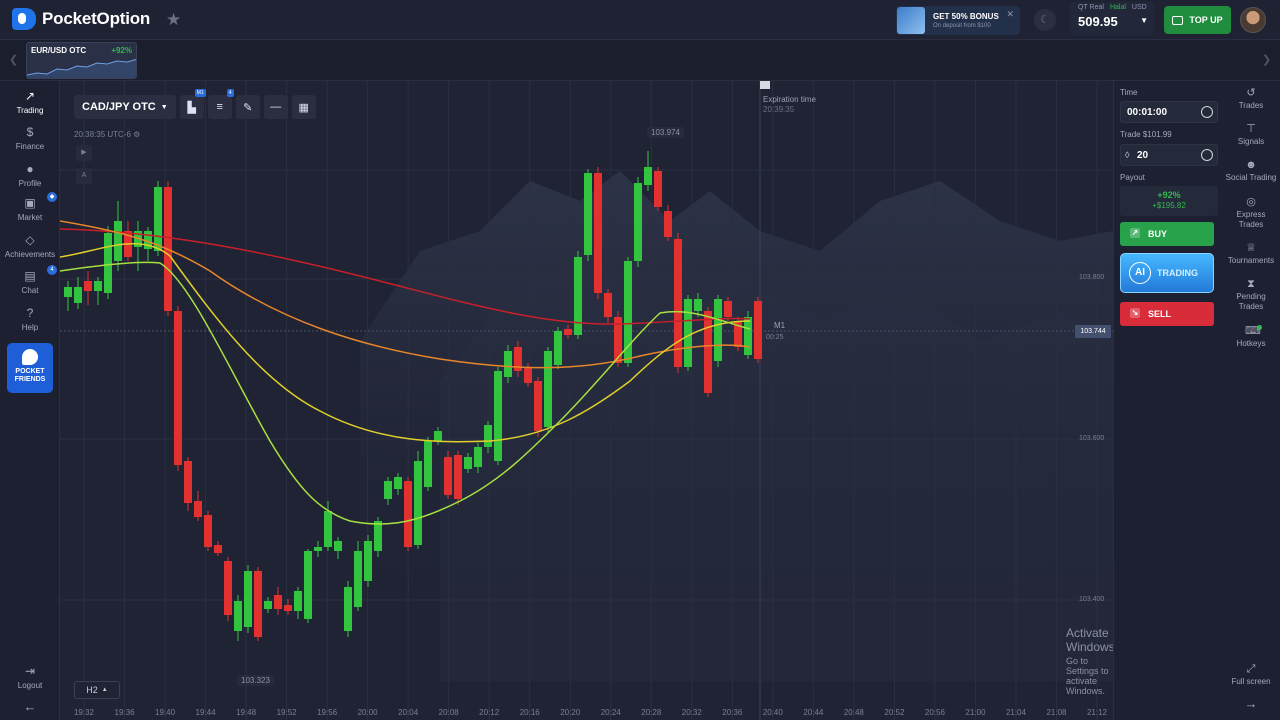 This screenshot has height=720, width=1280. Describe the element at coordinates (1169, 195) in the screenshot. I see `payout-percent: +92%` at that location.